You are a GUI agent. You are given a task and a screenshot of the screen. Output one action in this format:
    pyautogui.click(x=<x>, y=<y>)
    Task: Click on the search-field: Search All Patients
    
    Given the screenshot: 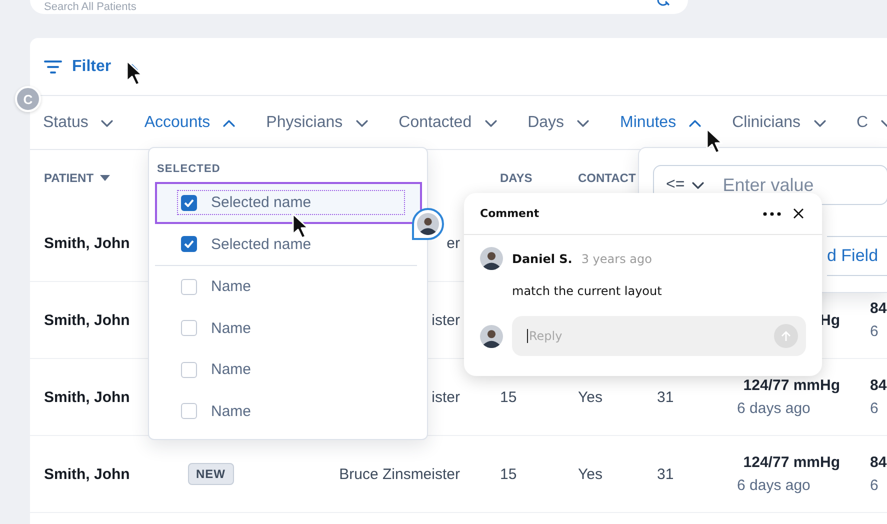 What is the action you would take?
    pyautogui.click(x=359, y=7)
    